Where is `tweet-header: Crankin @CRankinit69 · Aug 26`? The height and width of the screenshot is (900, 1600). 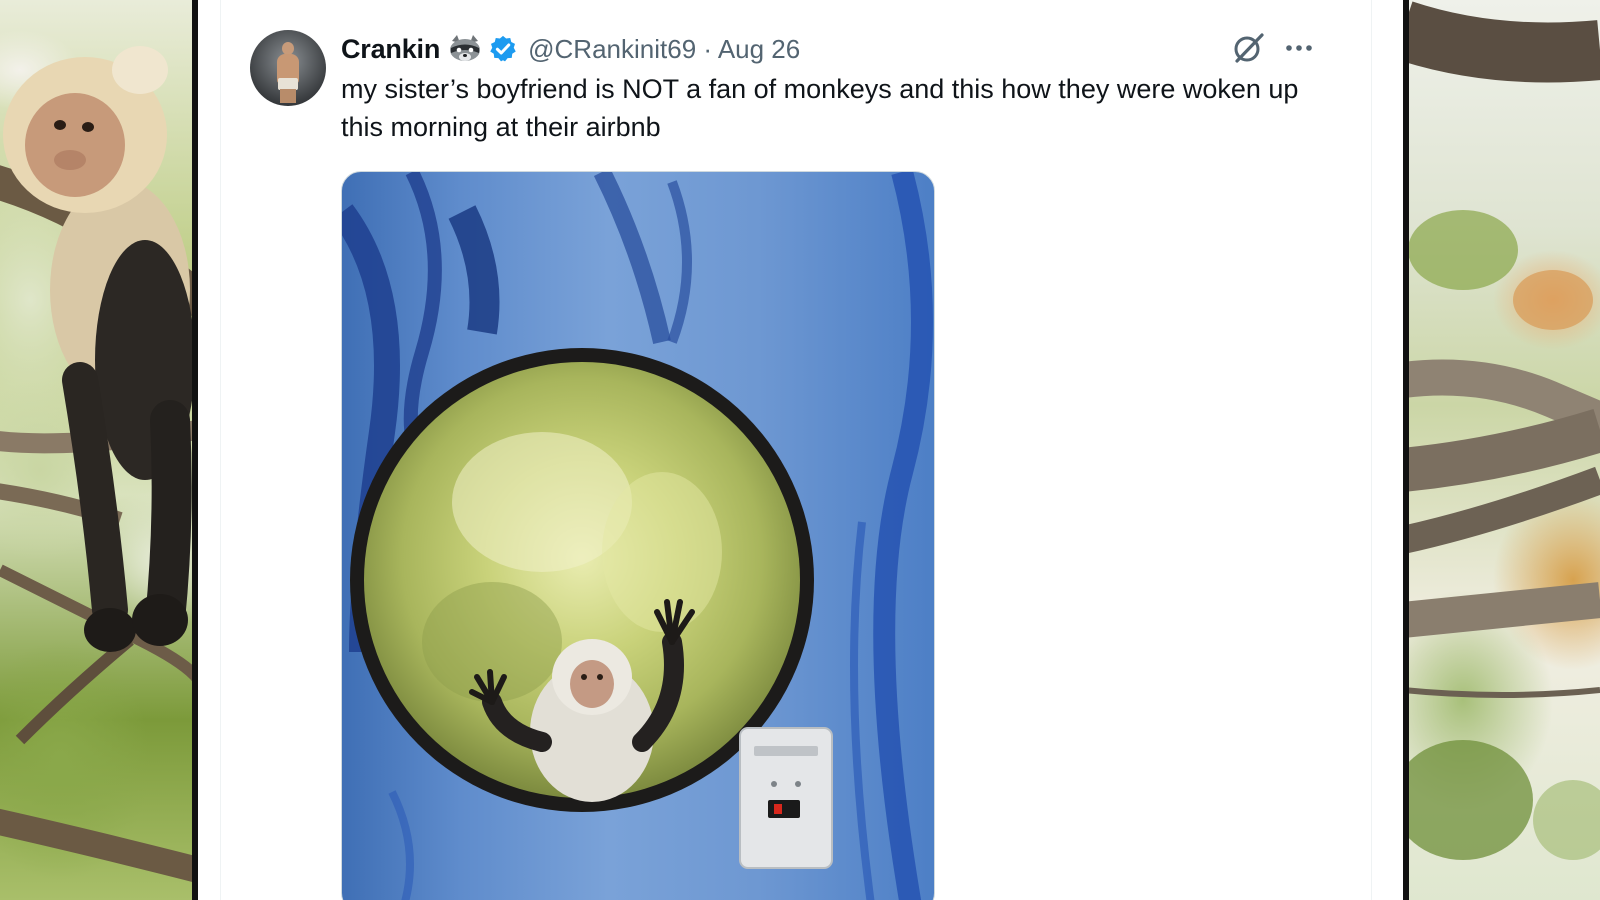
tweet-header: Crankin @CRankinit69 · Aug 26 is located at coordinates (570, 49).